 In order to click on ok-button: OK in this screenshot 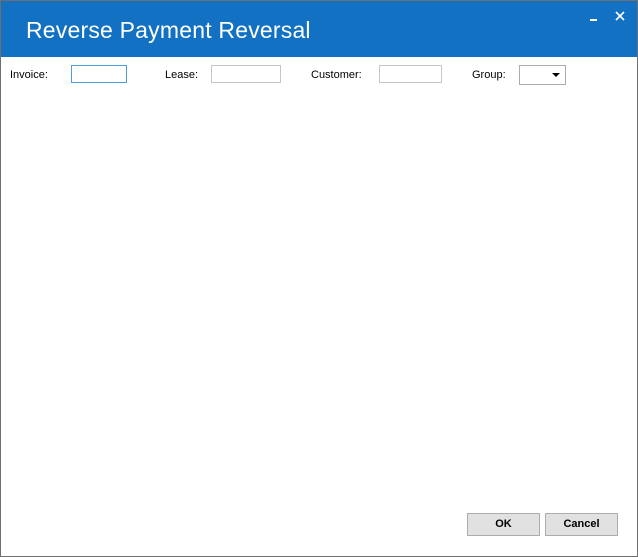, I will do `click(503, 524)`.